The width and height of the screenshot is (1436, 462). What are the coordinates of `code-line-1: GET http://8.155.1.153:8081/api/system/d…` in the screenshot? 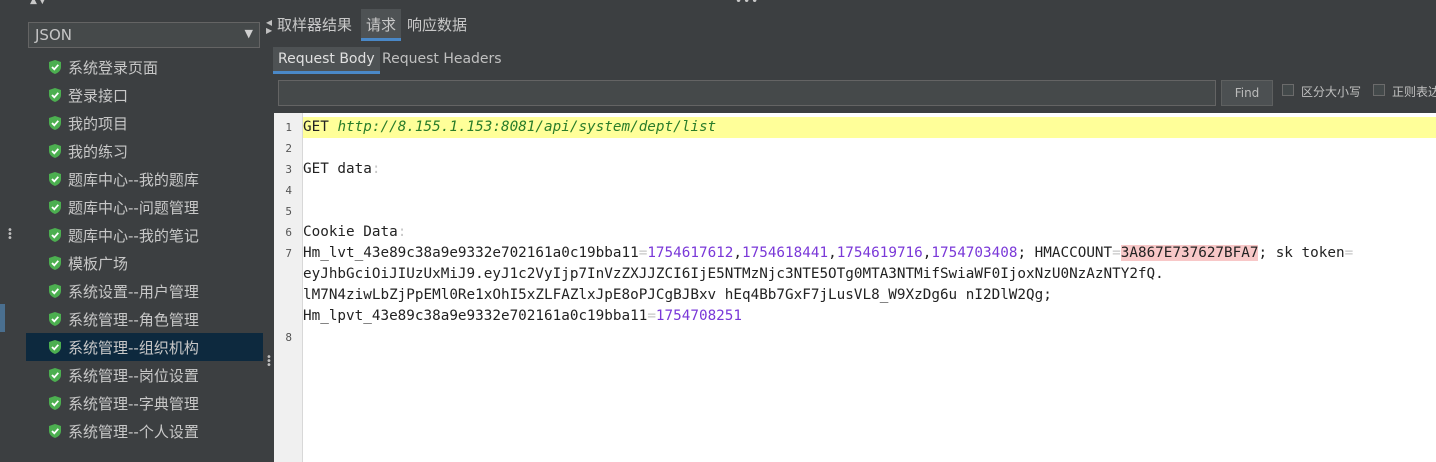 It's located at (869, 127).